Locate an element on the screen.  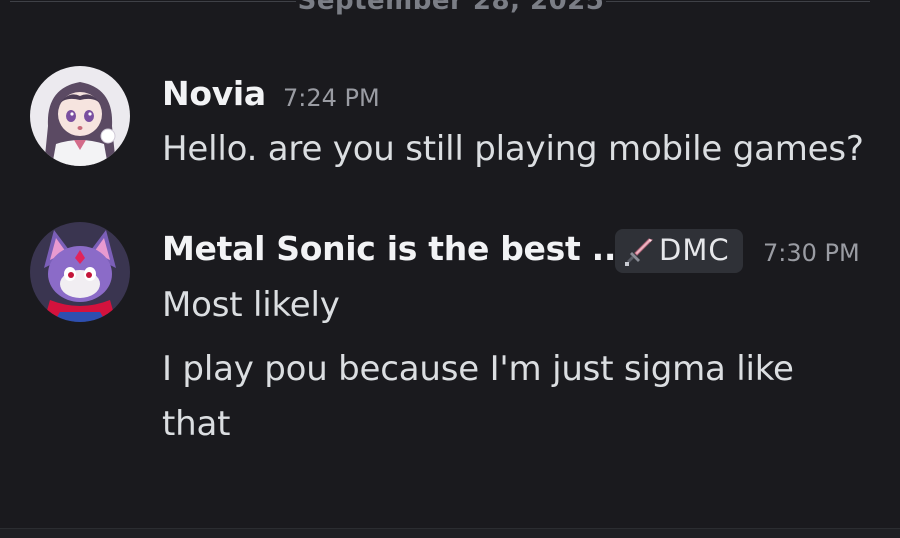
message-text: I play pou because I'm just sigma like is located at coordinates (478, 369).